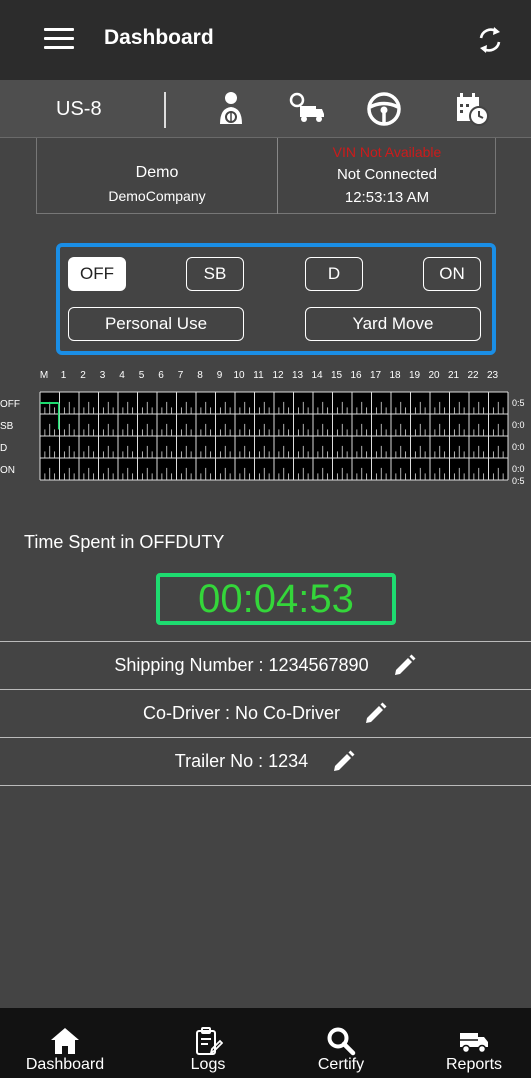 The height and width of the screenshot is (1078, 531). I want to click on nav-logs-label: Logs, so click(208, 1064).